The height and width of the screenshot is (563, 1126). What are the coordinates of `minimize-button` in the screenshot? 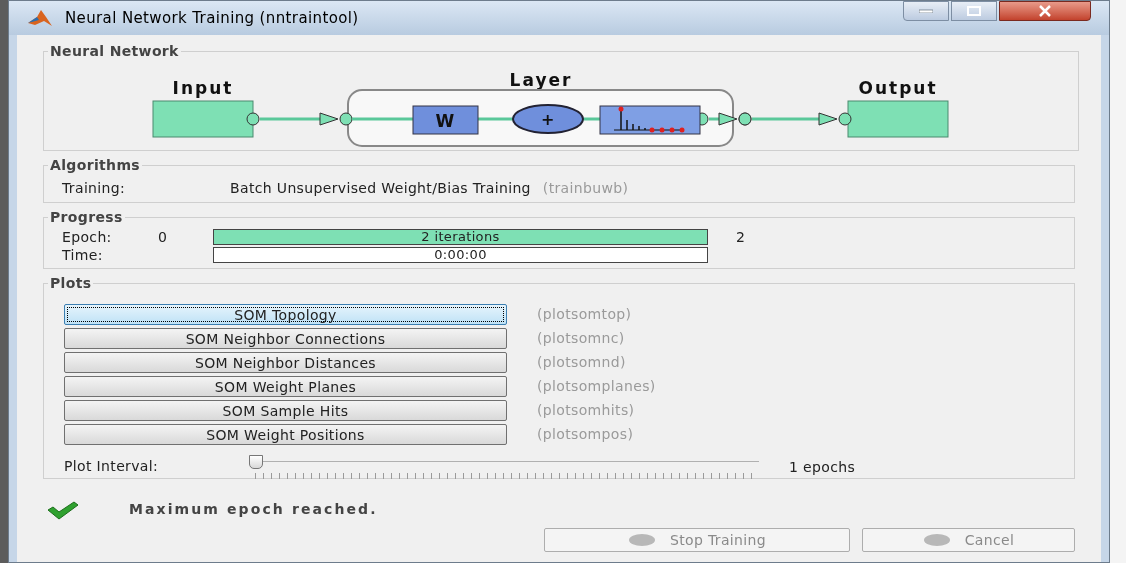 It's located at (926, 11).